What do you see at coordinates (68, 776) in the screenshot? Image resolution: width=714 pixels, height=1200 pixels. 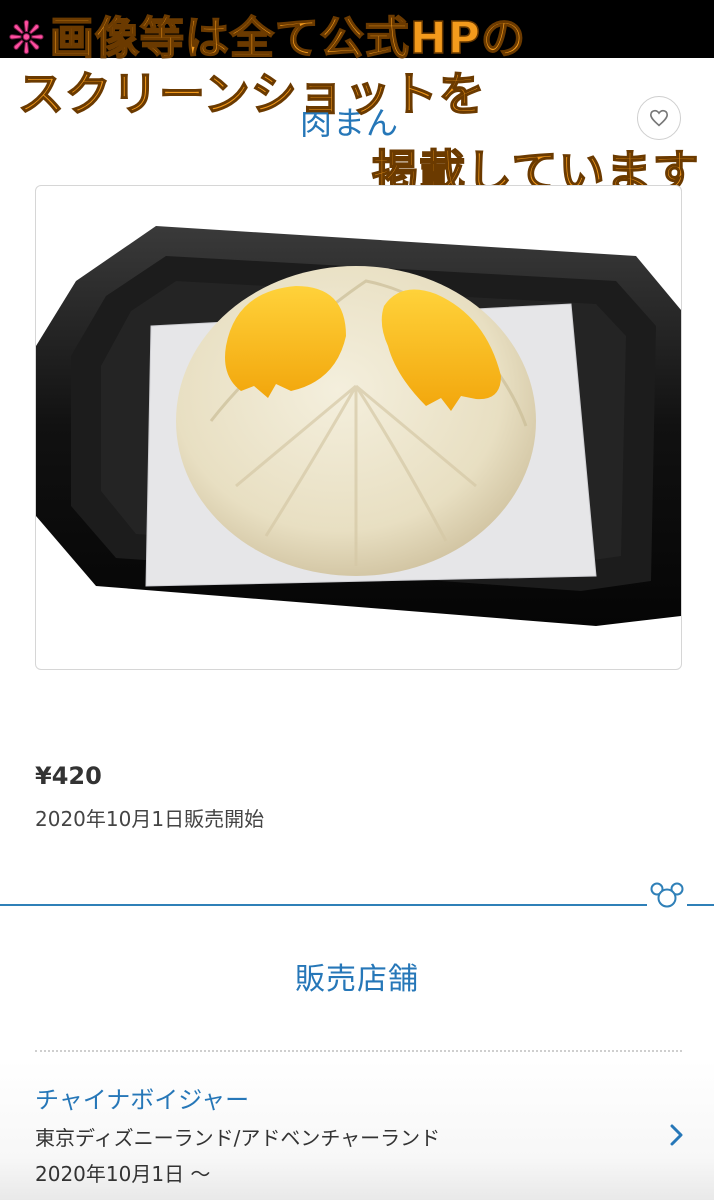 I see `price: ¥420` at bounding box center [68, 776].